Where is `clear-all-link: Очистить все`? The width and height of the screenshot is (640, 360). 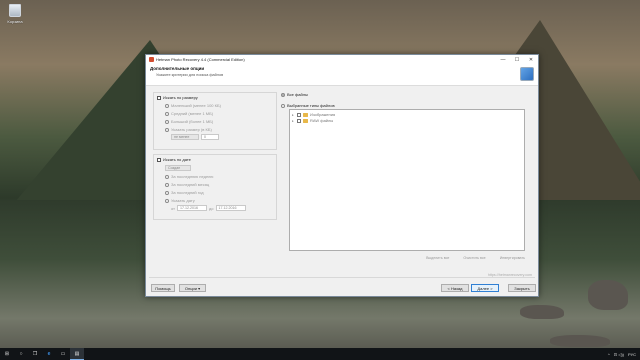 clear-all-link: Очистить все is located at coordinates (474, 258).